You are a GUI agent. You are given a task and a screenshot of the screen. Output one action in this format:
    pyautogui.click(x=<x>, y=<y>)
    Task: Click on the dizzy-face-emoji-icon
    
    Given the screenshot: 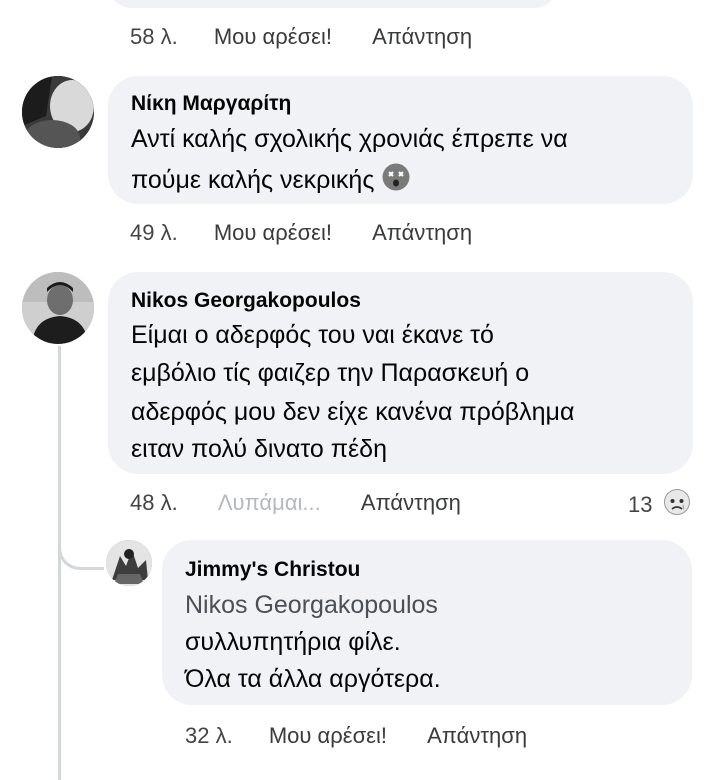 What is the action you would take?
    pyautogui.click(x=396, y=182)
    